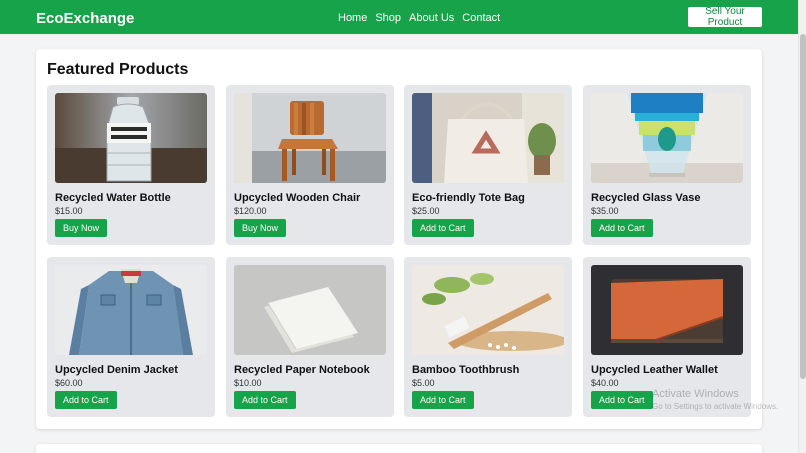 The image size is (806, 453). I want to click on tote-bag-icon, so click(488, 138).